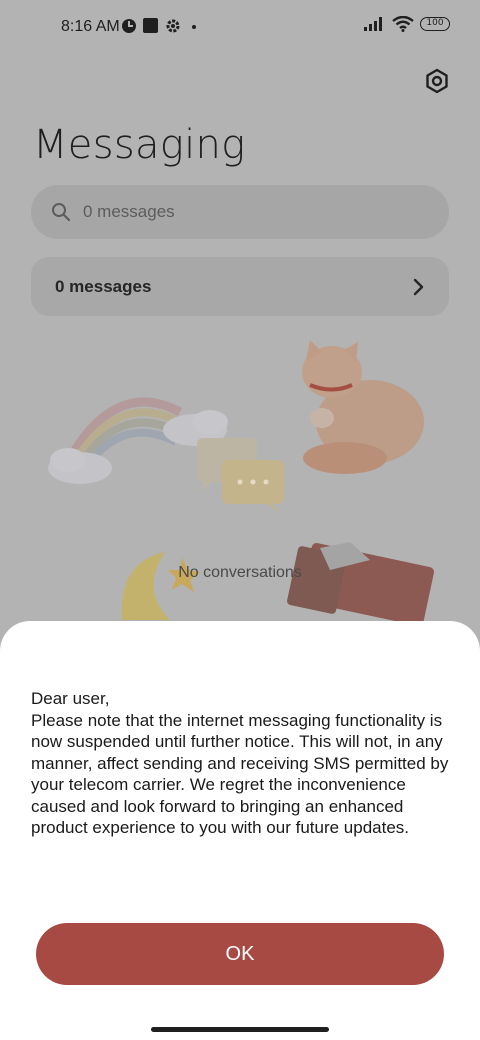  What do you see at coordinates (103, 286) in the screenshot?
I see `summary-label: 0 messages` at bounding box center [103, 286].